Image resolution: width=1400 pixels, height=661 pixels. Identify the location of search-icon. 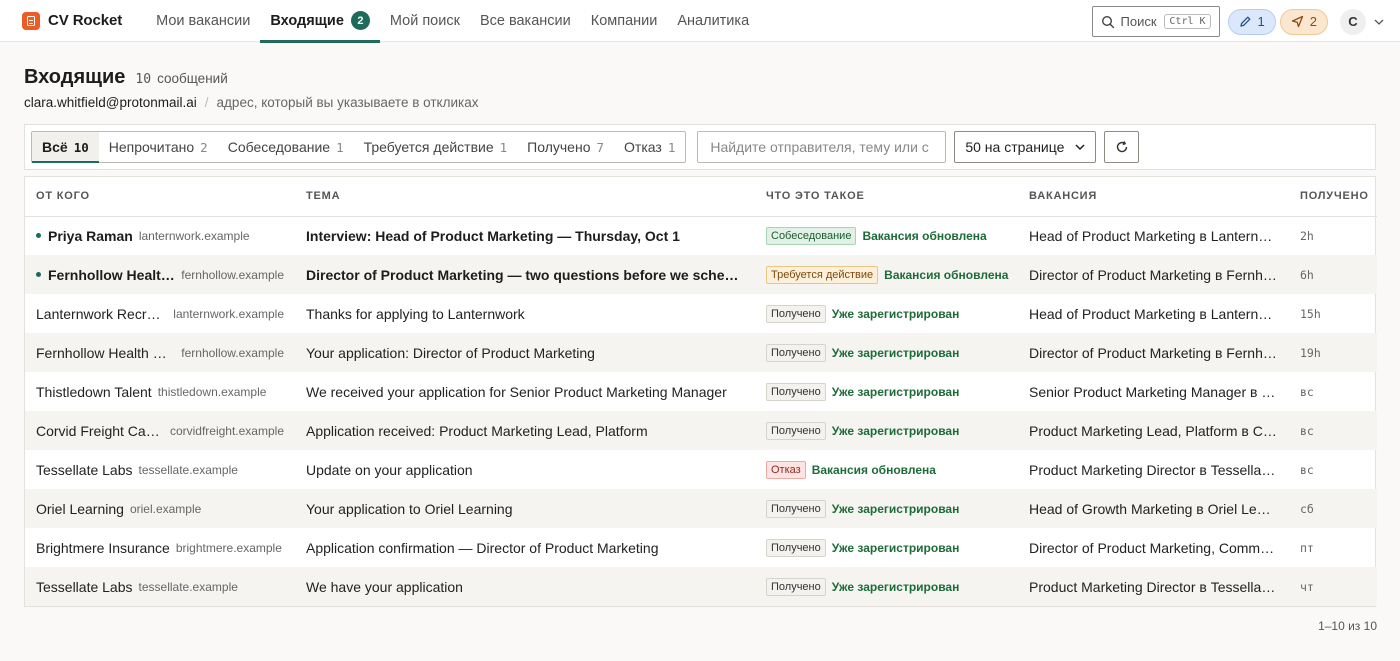
(1107, 21).